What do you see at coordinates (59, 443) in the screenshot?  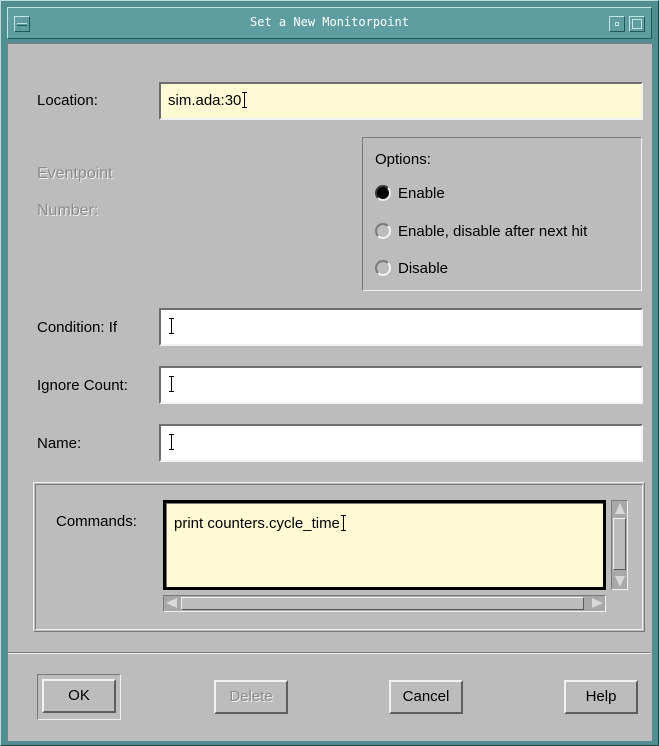 I see `name-label: Name:` at bounding box center [59, 443].